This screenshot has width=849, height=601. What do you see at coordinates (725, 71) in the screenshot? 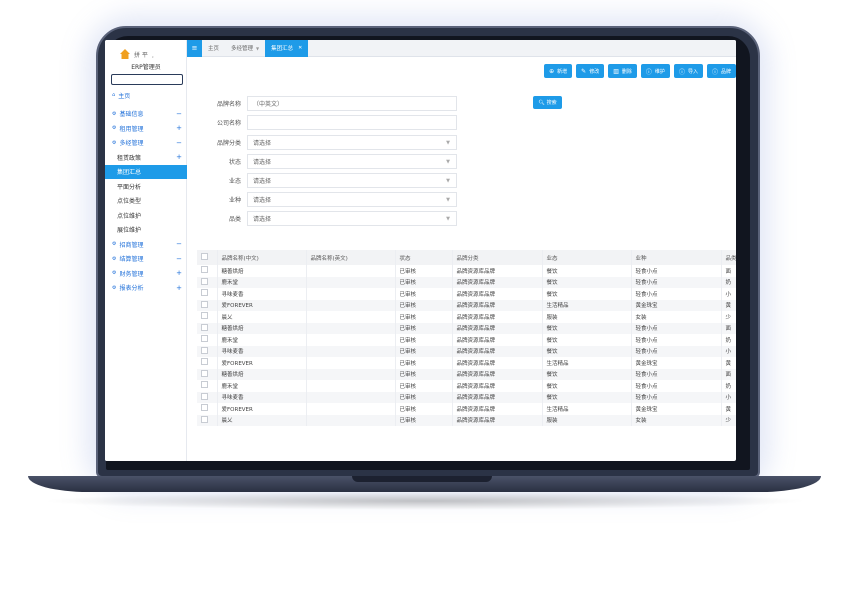
I see `button-label: 品牌` at bounding box center [725, 71].